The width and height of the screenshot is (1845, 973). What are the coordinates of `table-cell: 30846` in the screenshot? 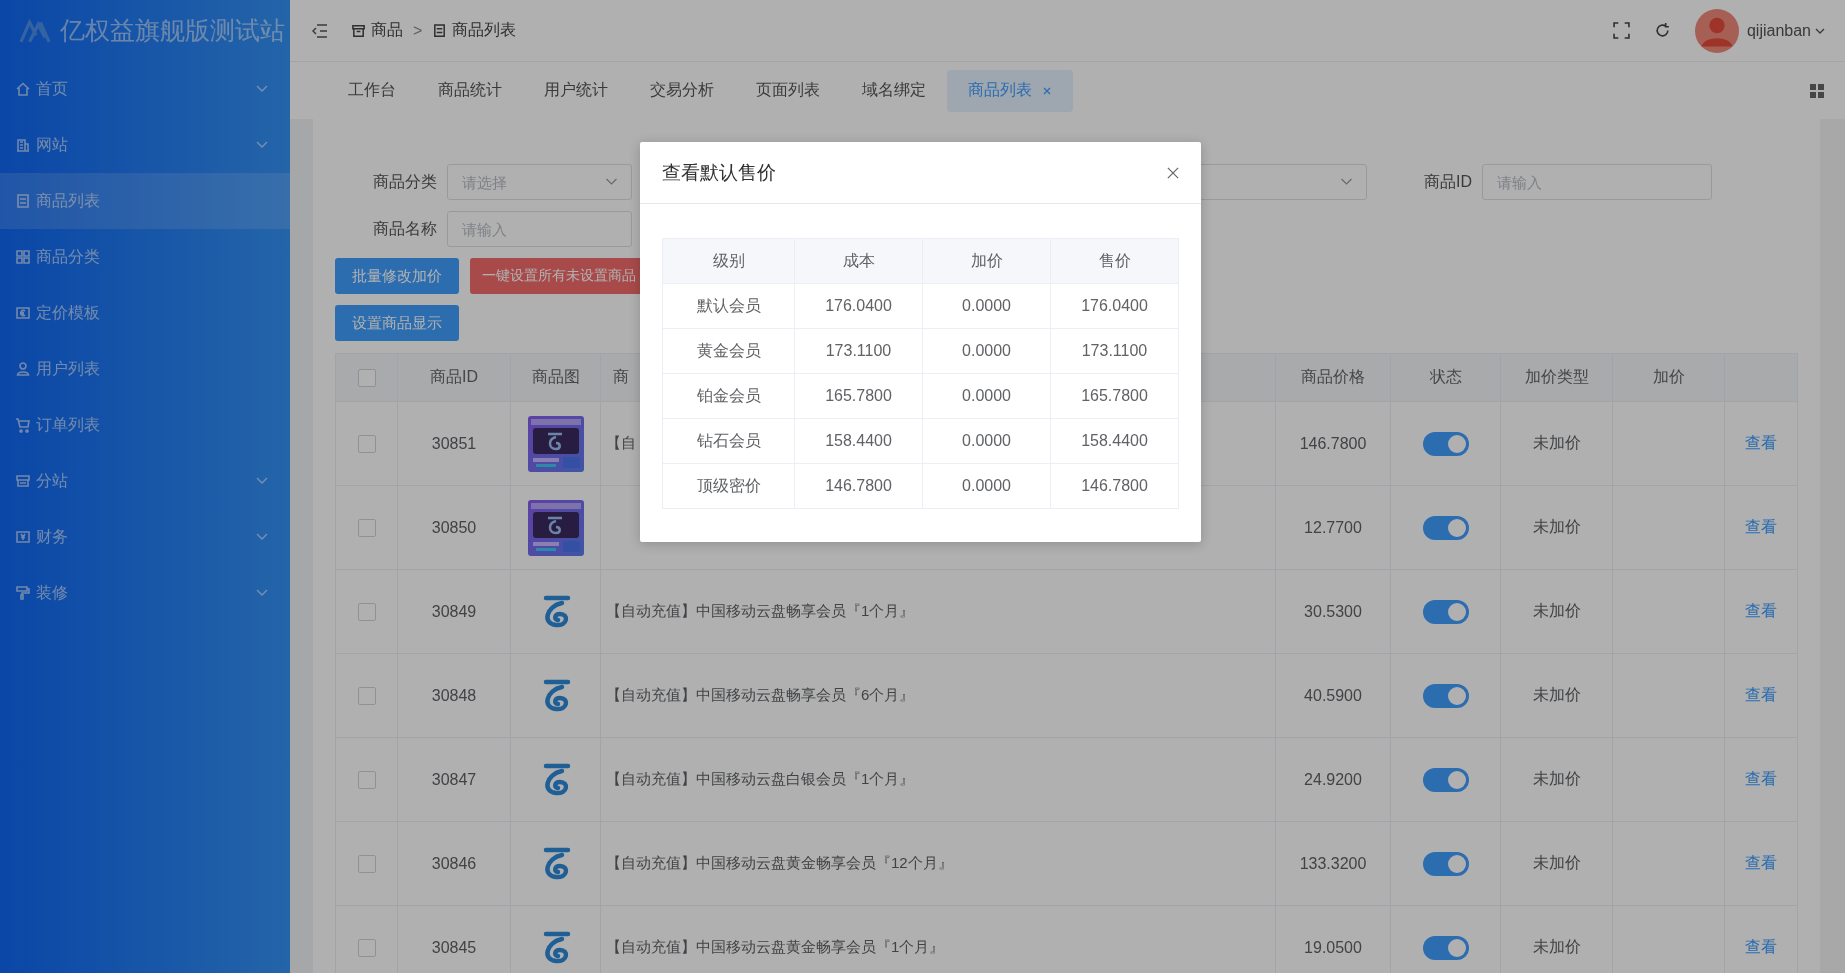 It's located at (454, 863).